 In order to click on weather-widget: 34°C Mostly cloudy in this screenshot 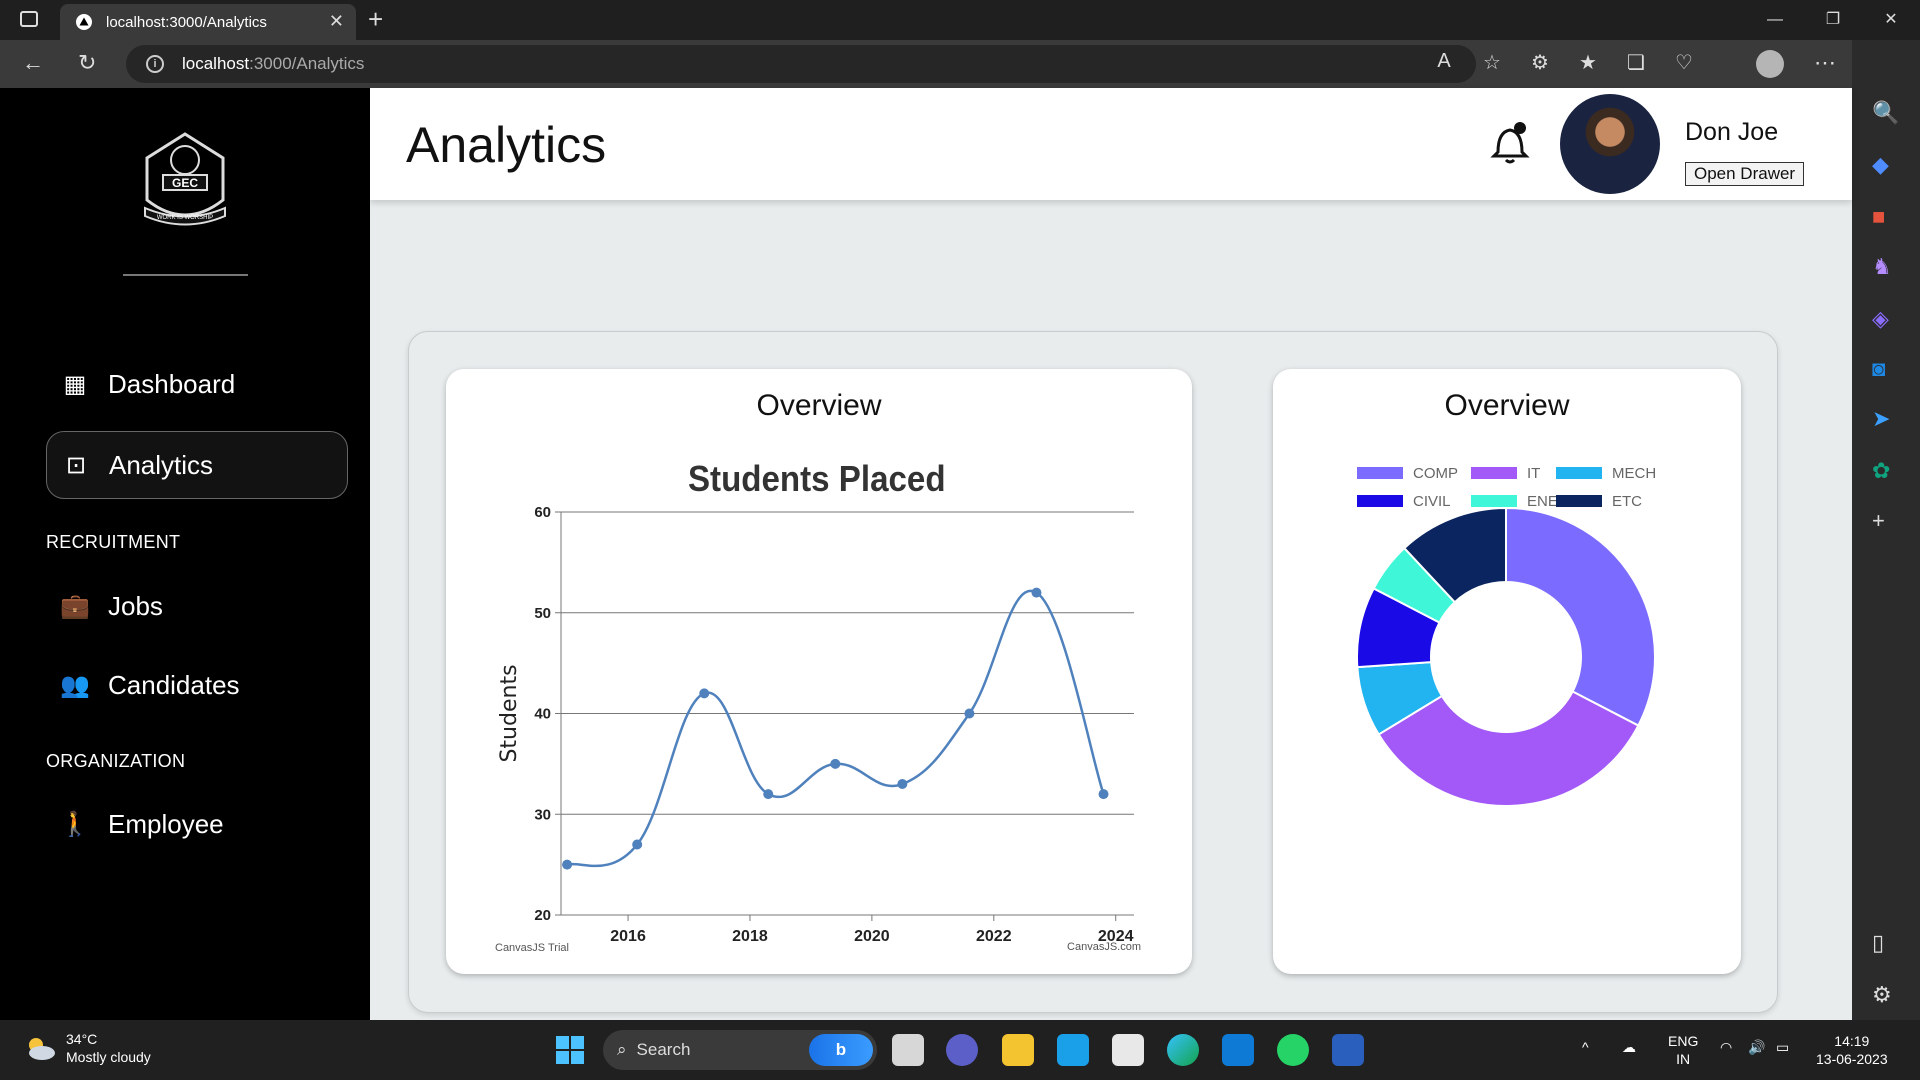, I will do `click(86, 1048)`.